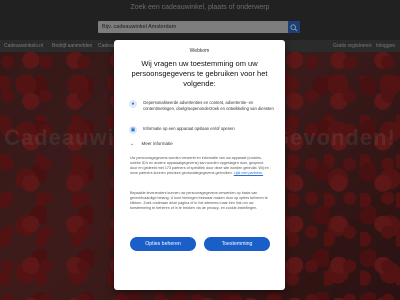  I want to click on consent-button: Toestemming, so click(237, 244).